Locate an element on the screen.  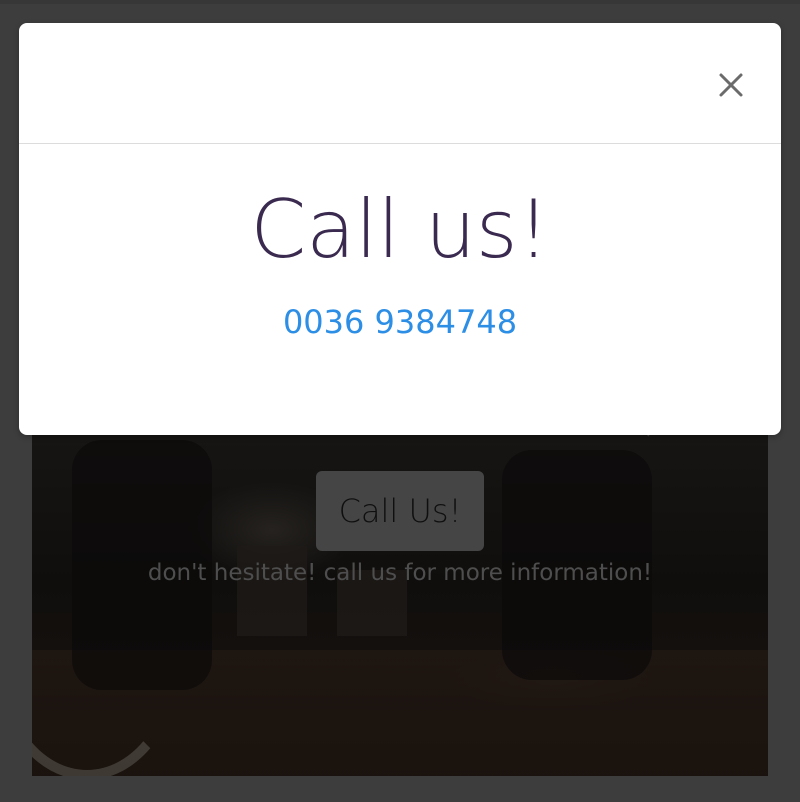
modal-title: Call us! is located at coordinates (400, 229).